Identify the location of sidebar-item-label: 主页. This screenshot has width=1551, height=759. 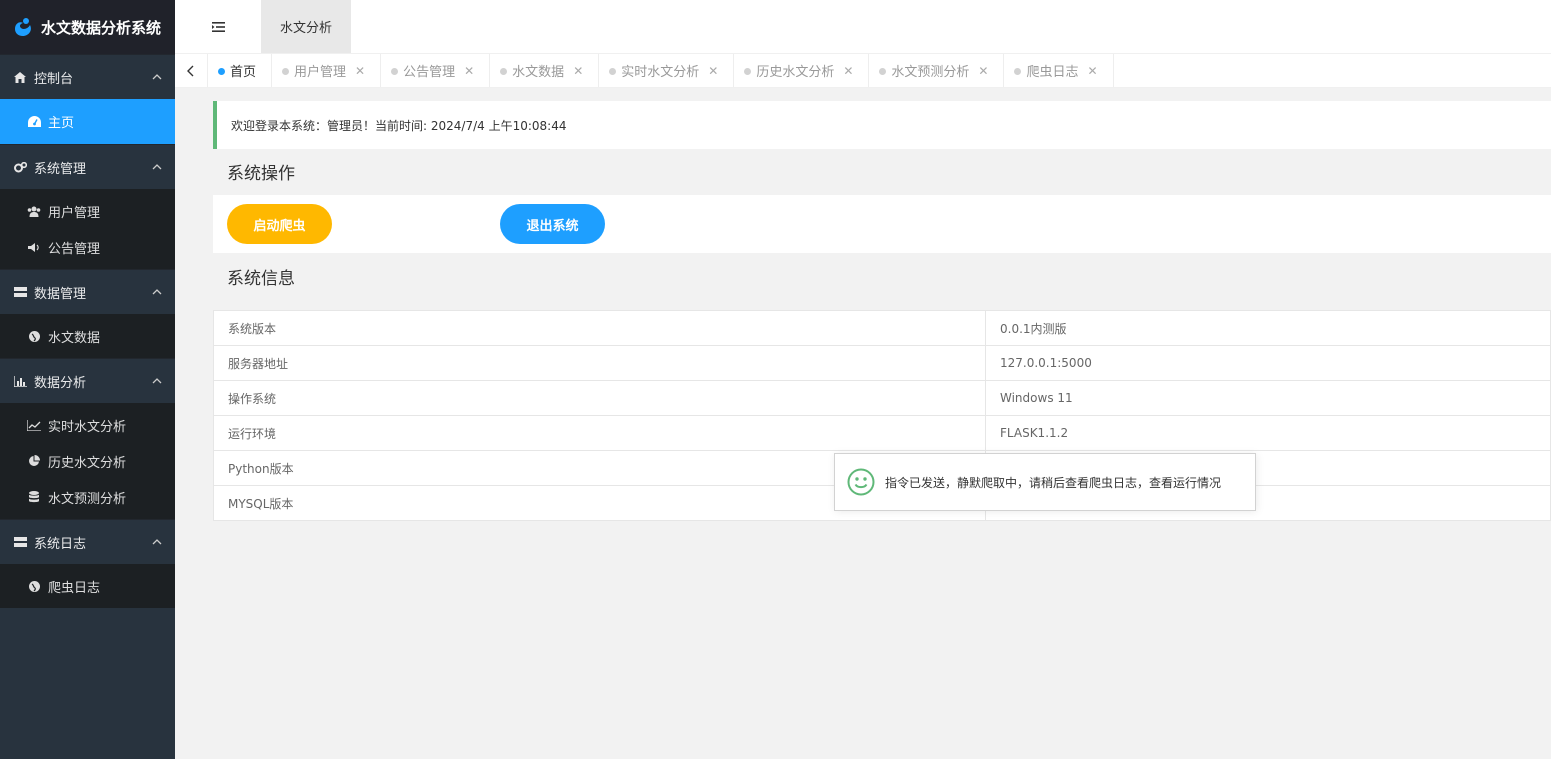
(61, 123).